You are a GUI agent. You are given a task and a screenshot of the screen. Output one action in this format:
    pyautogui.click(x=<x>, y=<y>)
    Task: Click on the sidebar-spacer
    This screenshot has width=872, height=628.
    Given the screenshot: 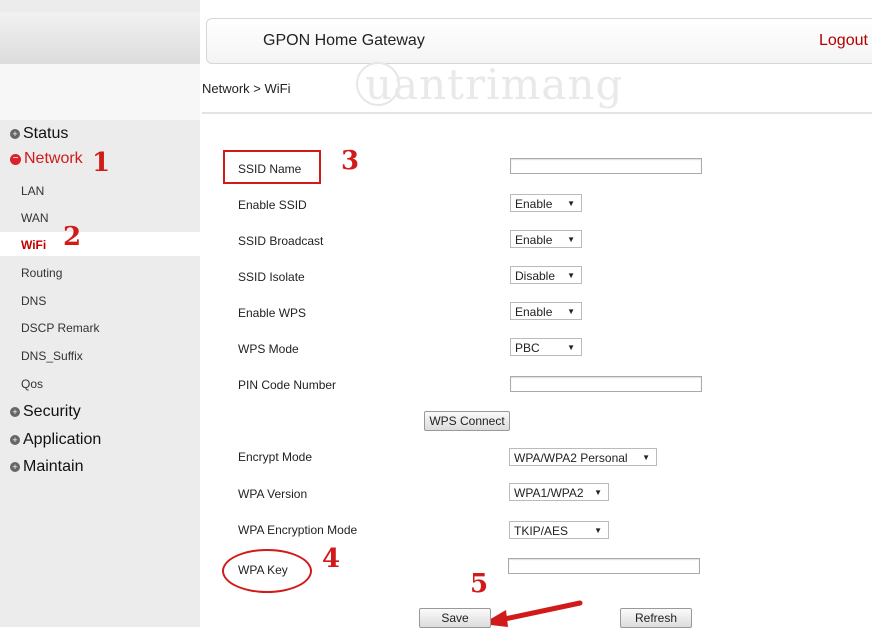 What is the action you would take?
    pyautogui.click(x=100, y=92)
    